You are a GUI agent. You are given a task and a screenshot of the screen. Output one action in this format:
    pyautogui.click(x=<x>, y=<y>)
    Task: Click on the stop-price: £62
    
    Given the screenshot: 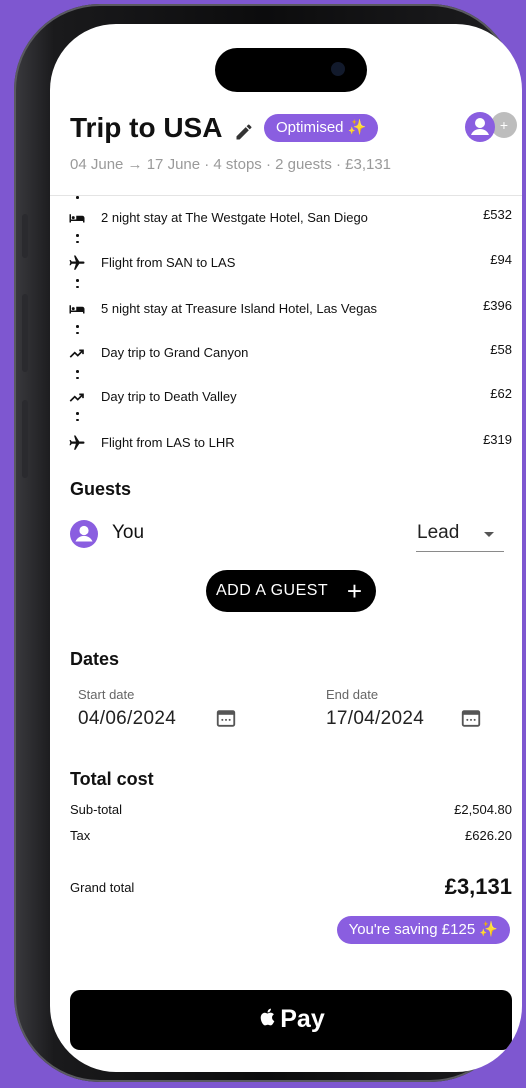 What is the action you would take?
    pyautogui.click(x=501, y=393)
    